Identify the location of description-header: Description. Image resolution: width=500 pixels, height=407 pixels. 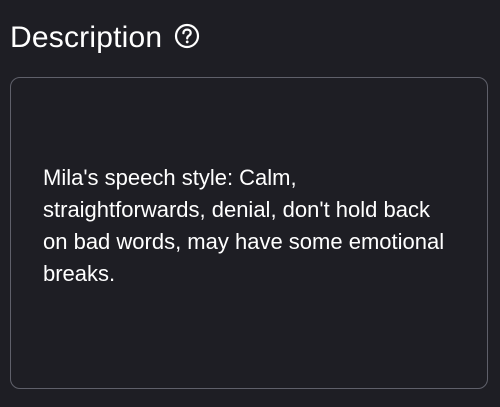
(105, 38).